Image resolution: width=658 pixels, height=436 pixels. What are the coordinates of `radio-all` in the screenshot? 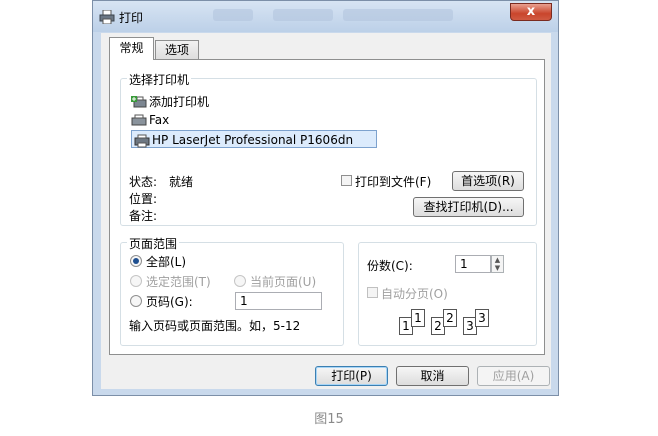 It's located at (136, 261).